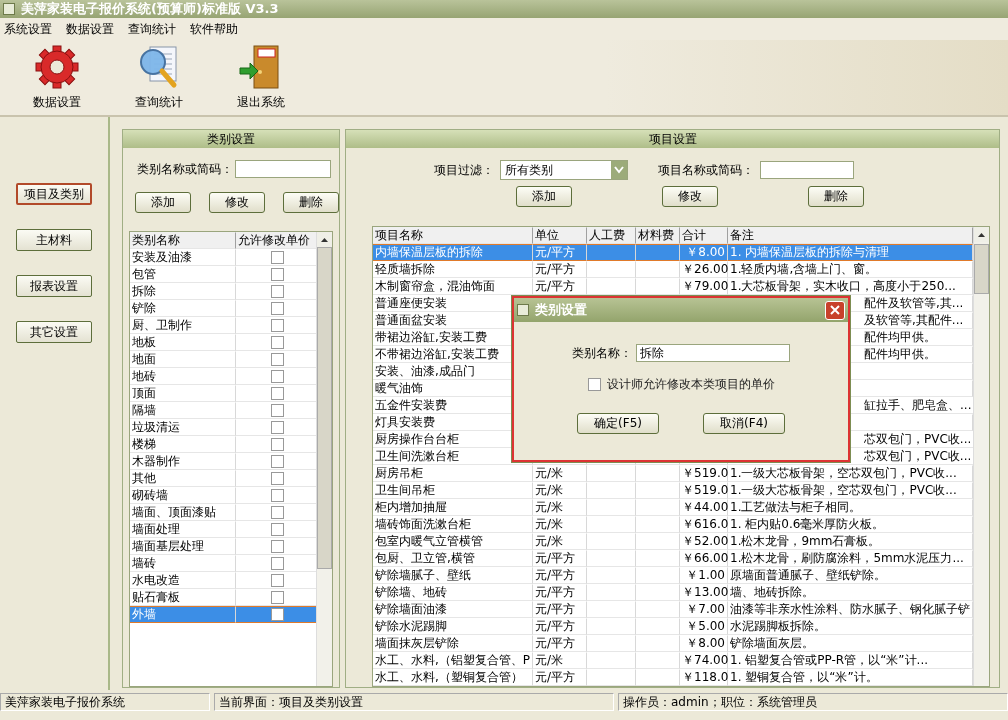  I want to click on nav-button: 报表设置, so click(54, 286).